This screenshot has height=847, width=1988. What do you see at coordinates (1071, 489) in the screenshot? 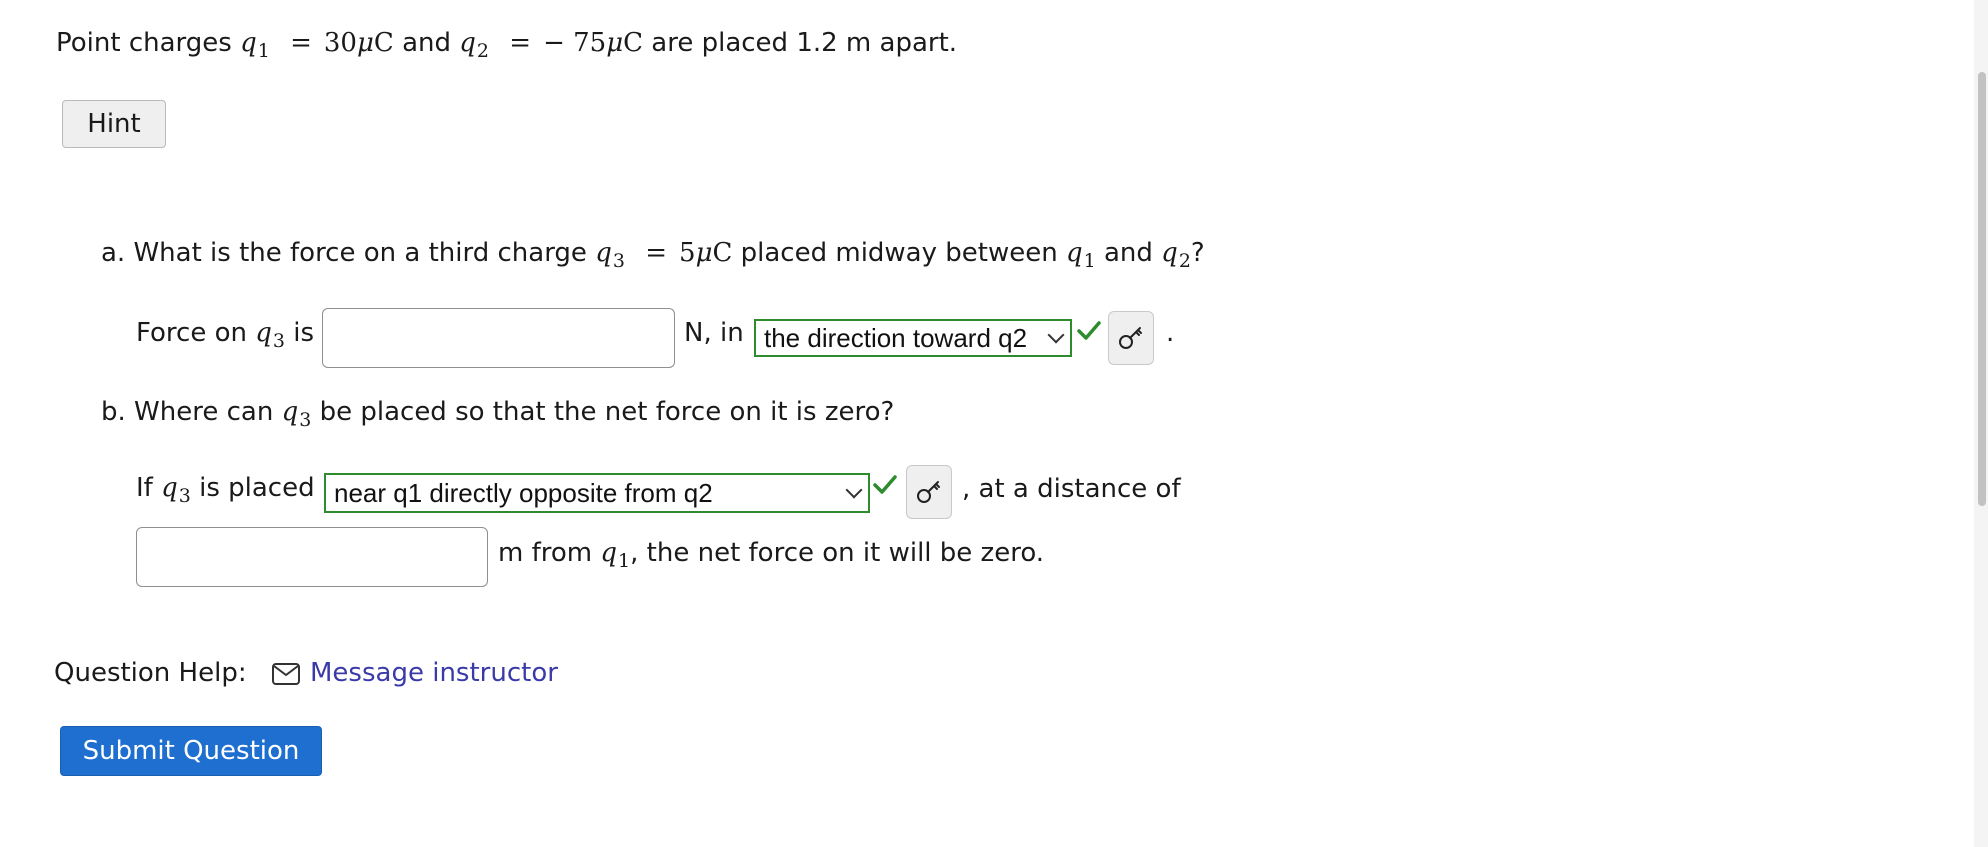
I see `distance-text: , at a distance of` at bounding box center [1071, 489].